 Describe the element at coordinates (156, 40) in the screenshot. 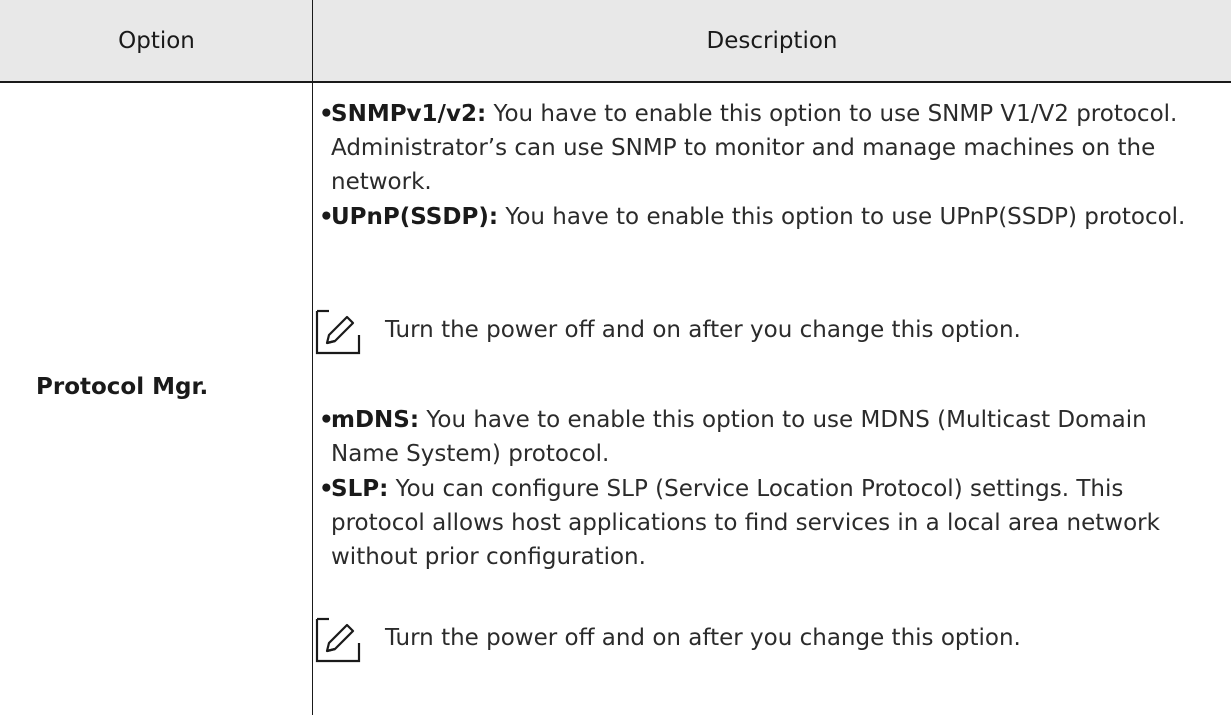

I see `header-option: Option` at that location.